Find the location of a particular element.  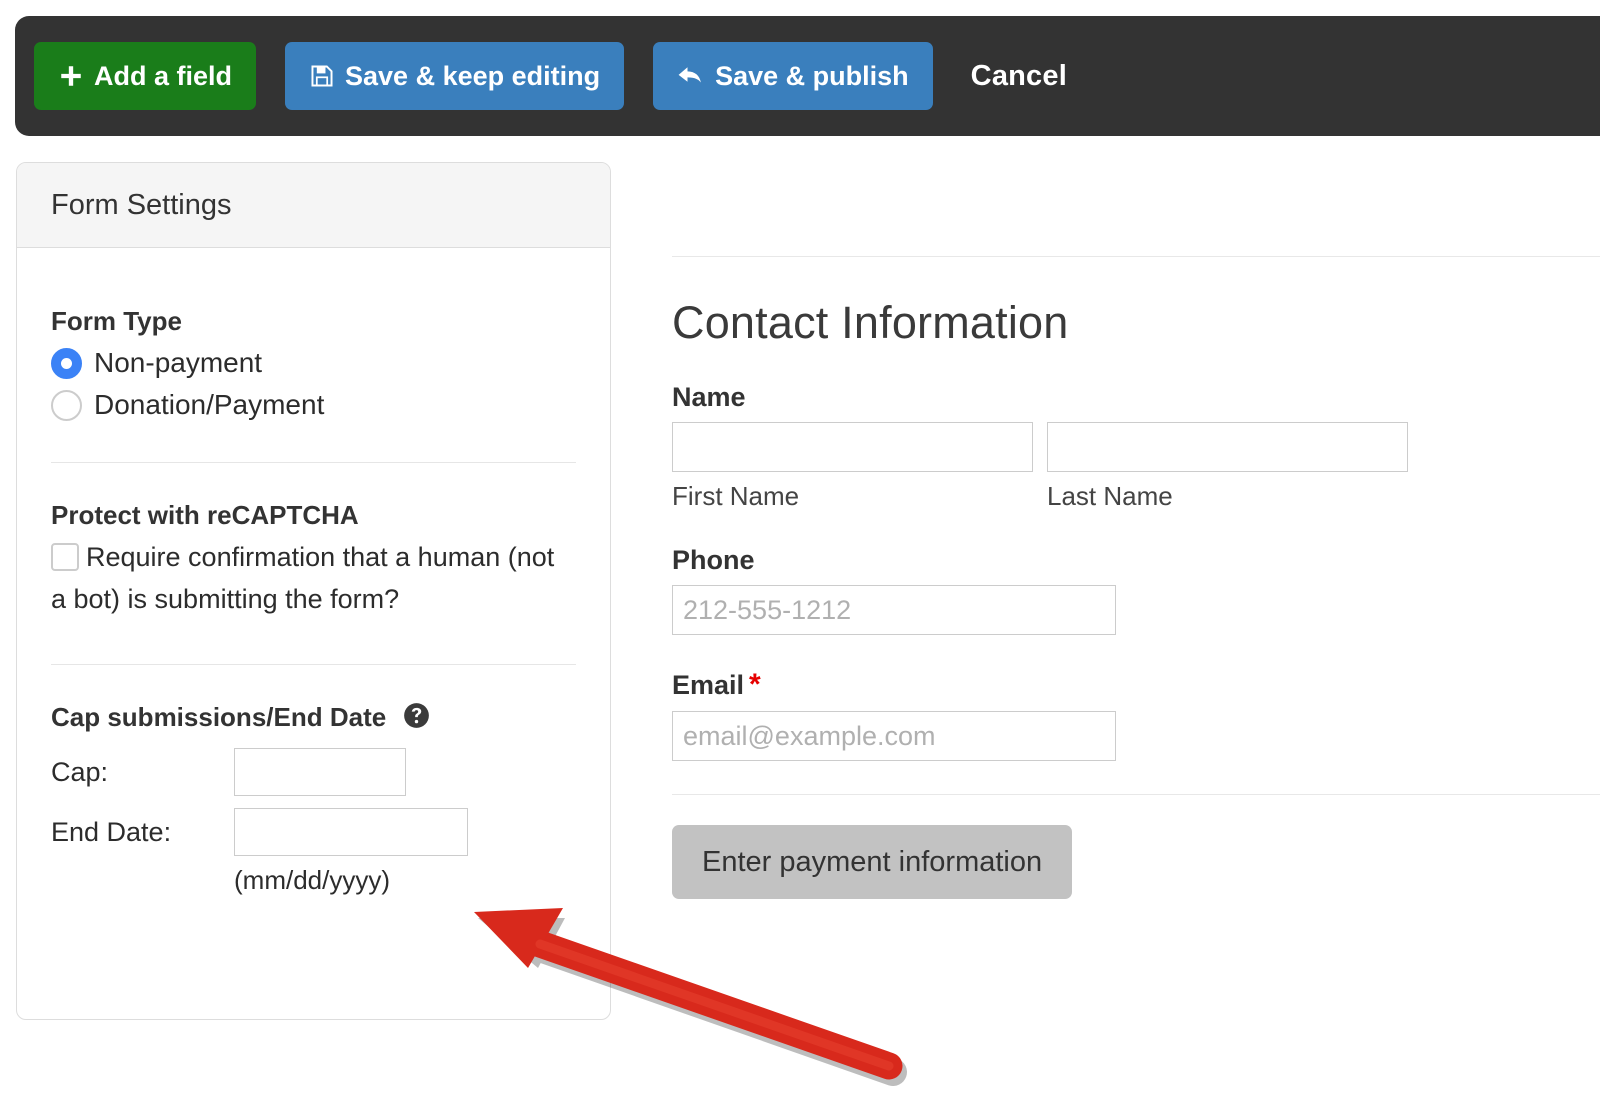

cap-submissions-title: Cap submissions/End Date is located at coordinates (313, 719).